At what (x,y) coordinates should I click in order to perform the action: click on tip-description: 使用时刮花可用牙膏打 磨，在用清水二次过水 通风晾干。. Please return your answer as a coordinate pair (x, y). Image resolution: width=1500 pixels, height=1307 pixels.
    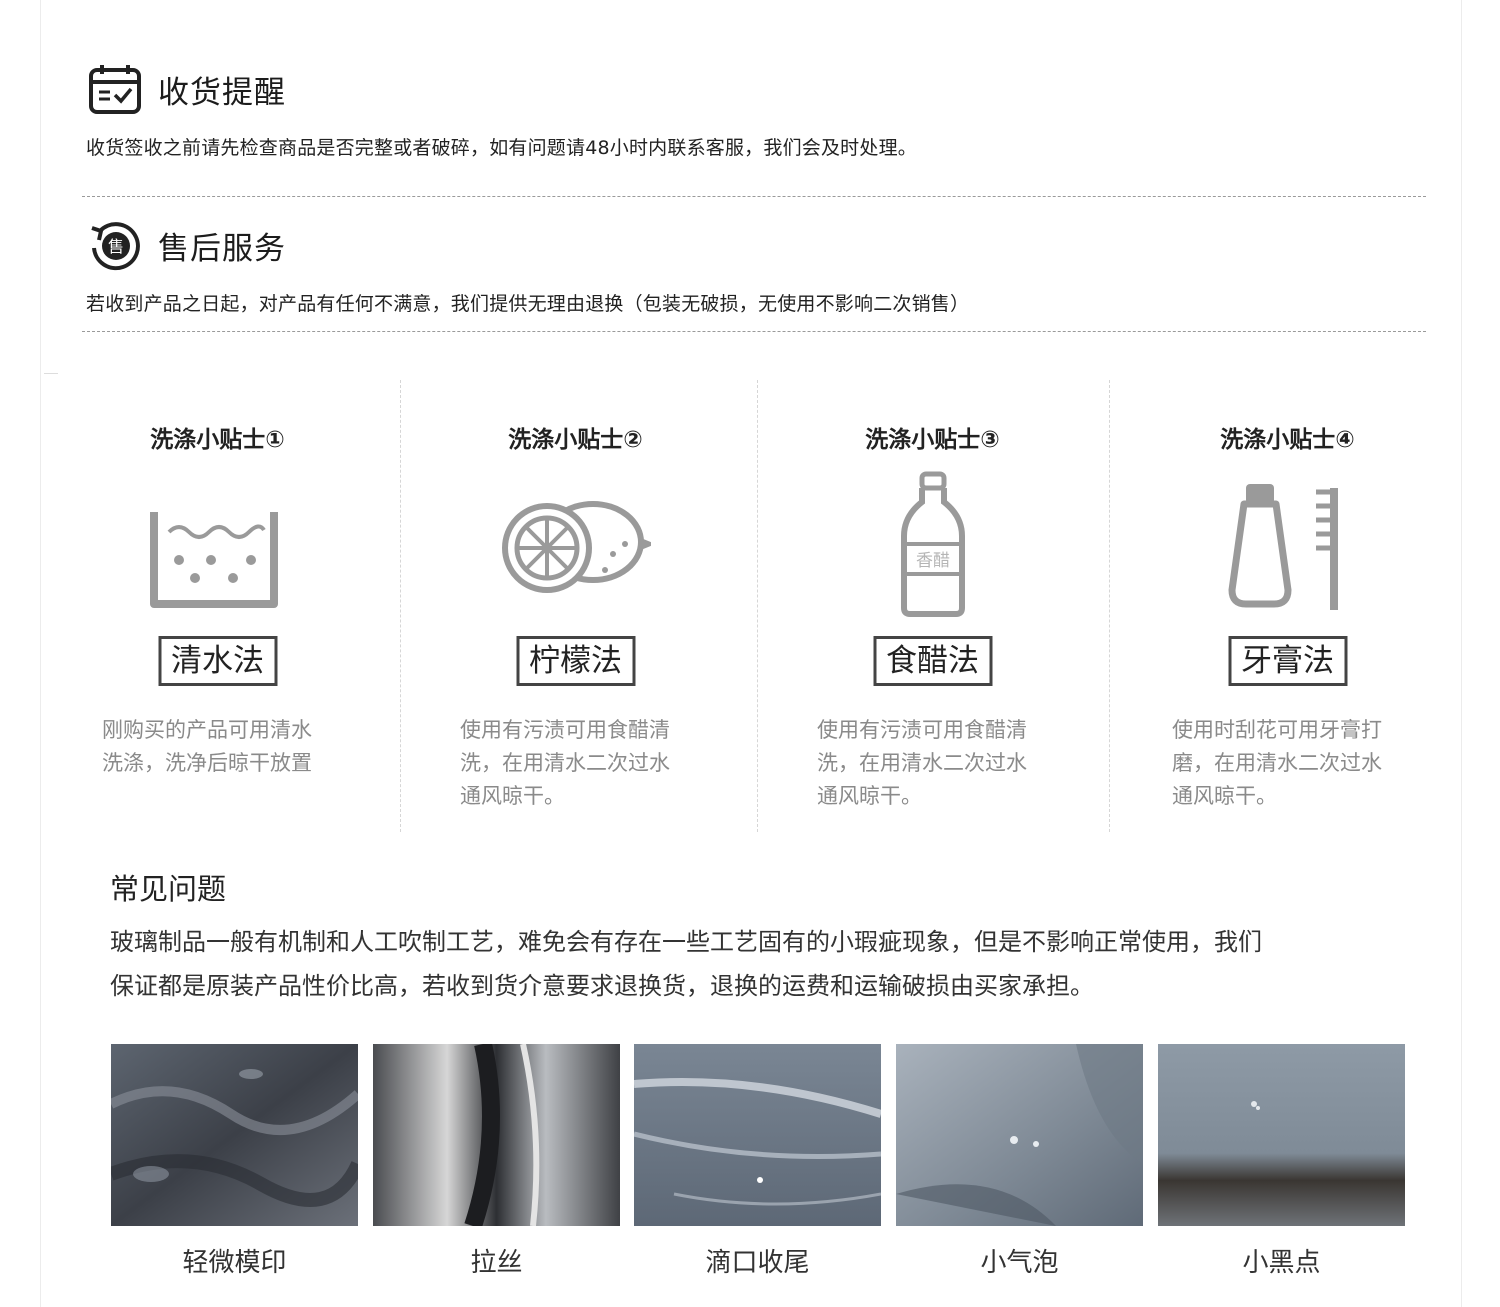
    Looking at the image, I should click on (1297, 763).